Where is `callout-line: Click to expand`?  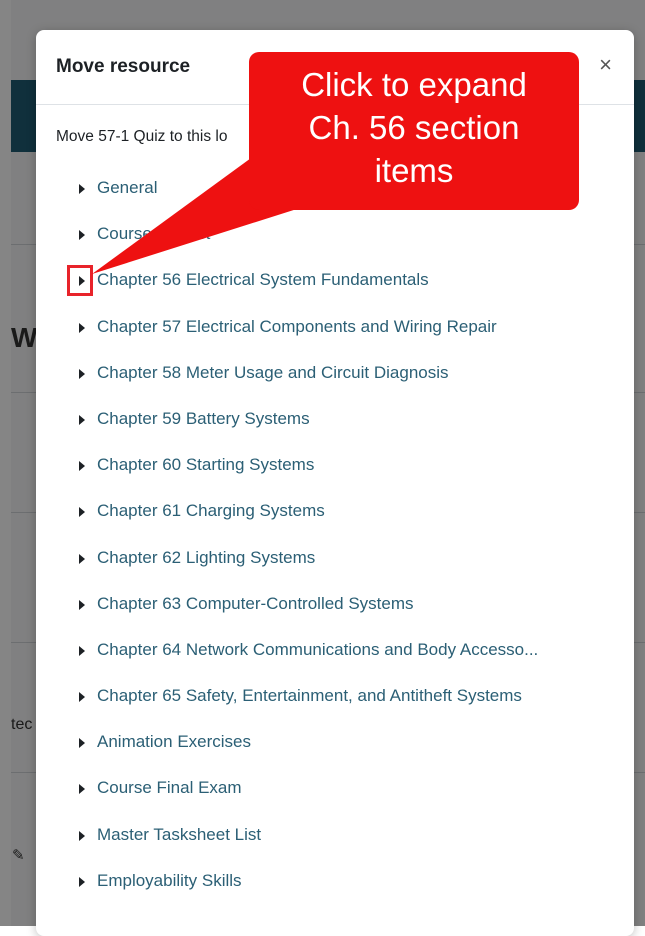 callout-line: Click to expand is located at coordinates (414, 84).